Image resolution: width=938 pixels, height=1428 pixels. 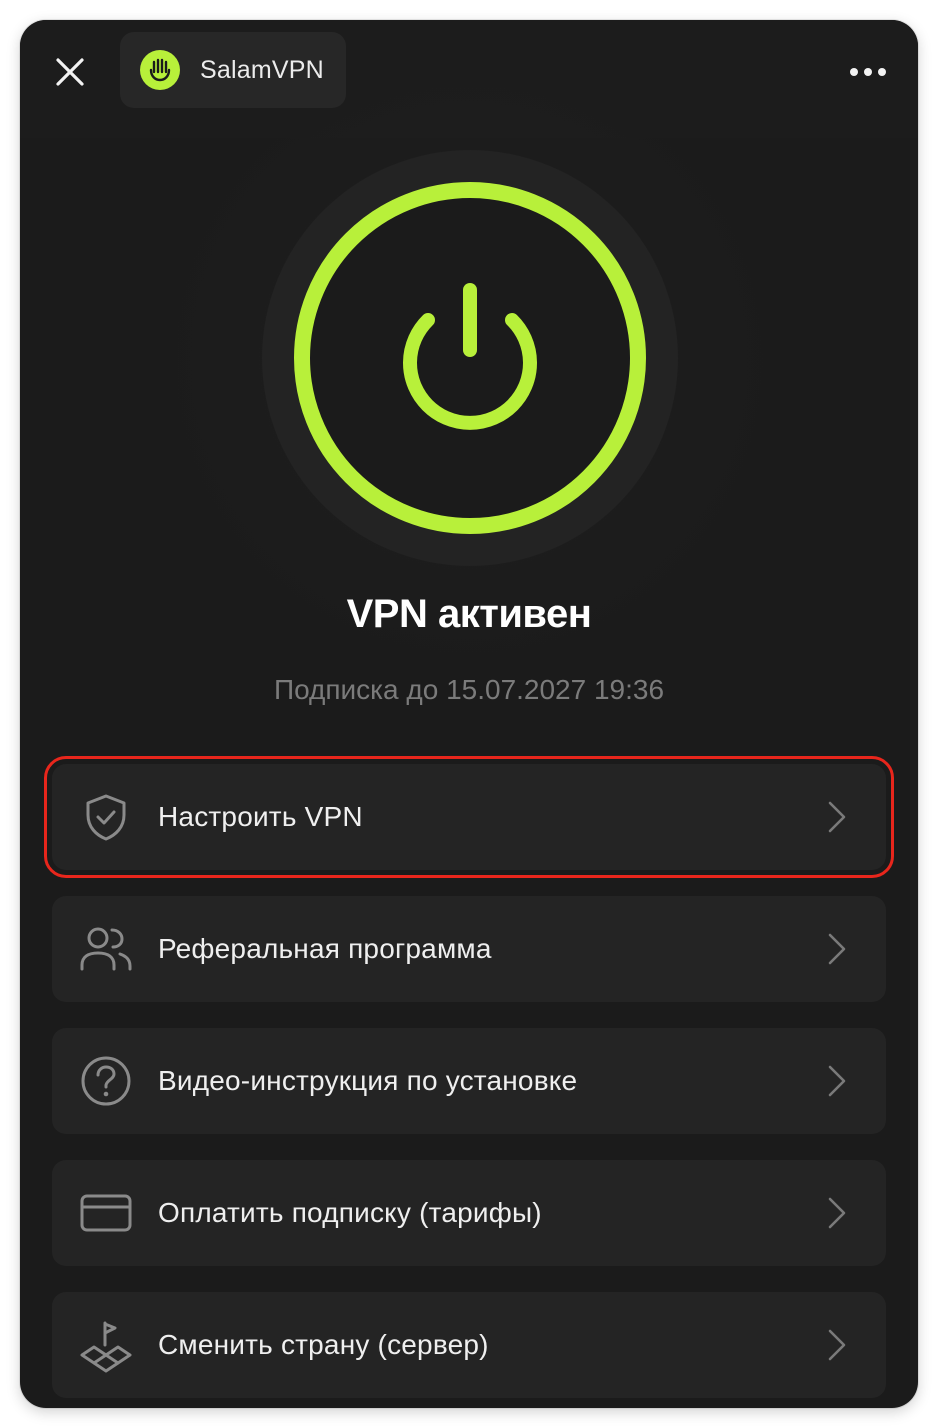 I want to click on power-toggle-button, so click(x=470, y=358).